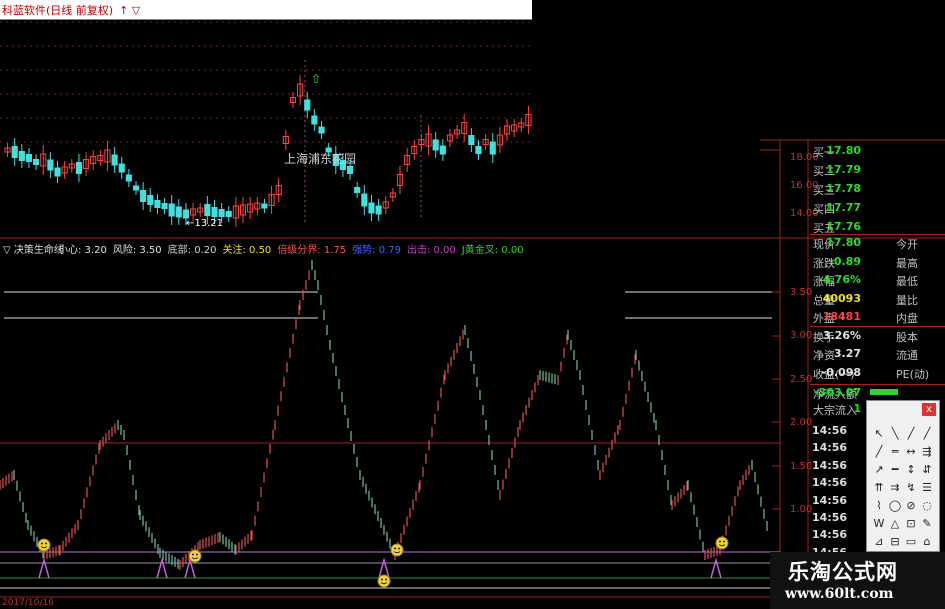  What do you see at coordinates (911, 452) in the screenshot?
I see `draw-tool-icon: ↔` at bounding box center [911, 452].